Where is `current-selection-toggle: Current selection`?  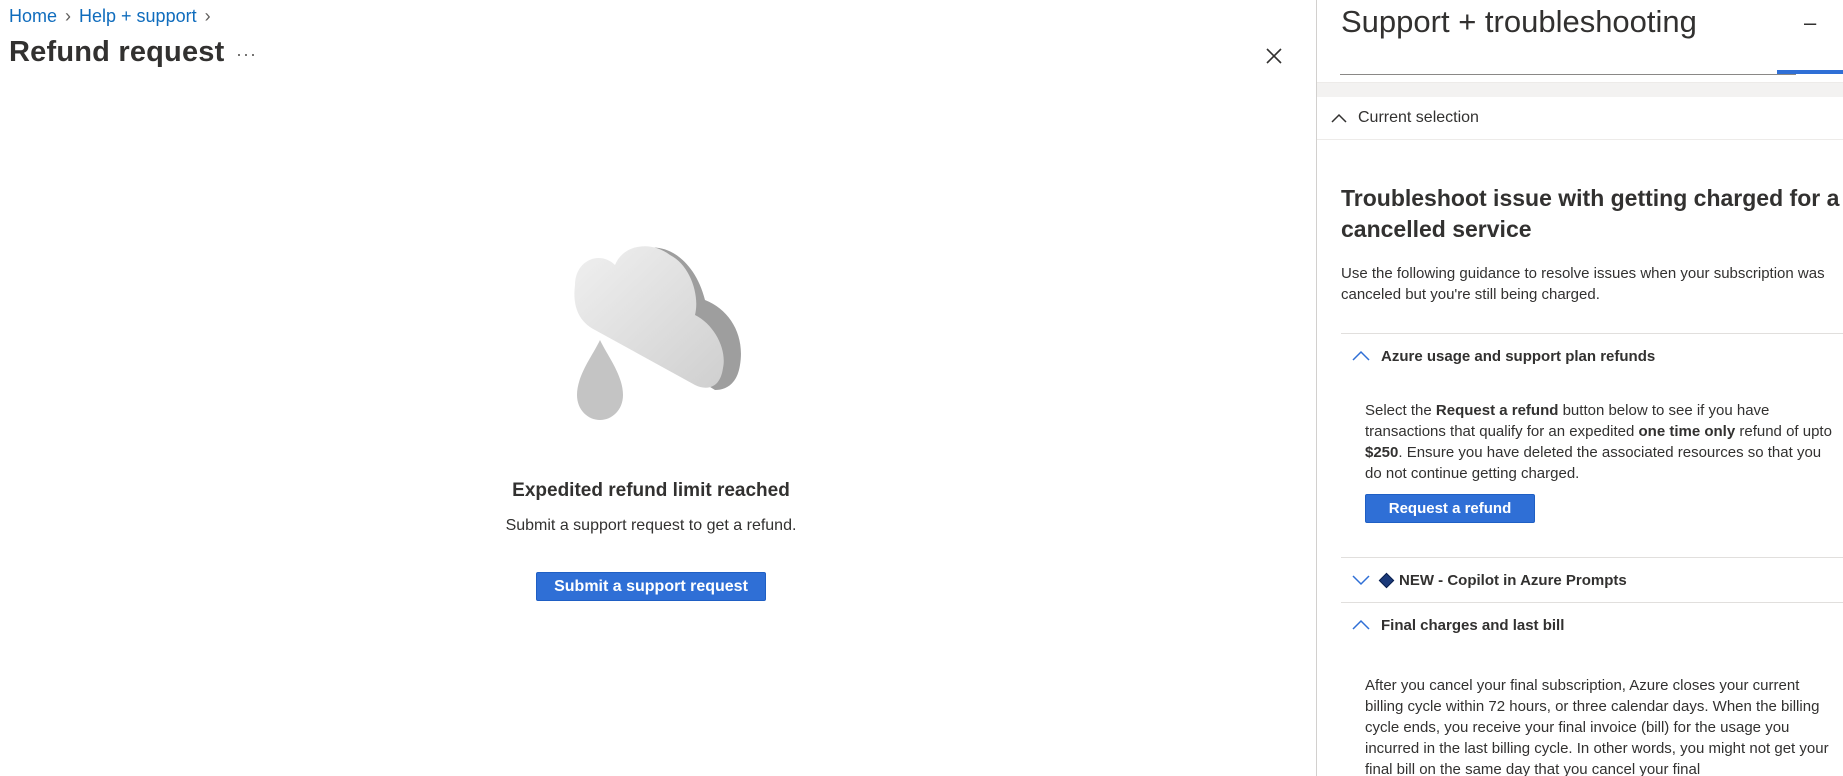
current-selection-toggle: Current selection is located at coordinates (1580, 118).